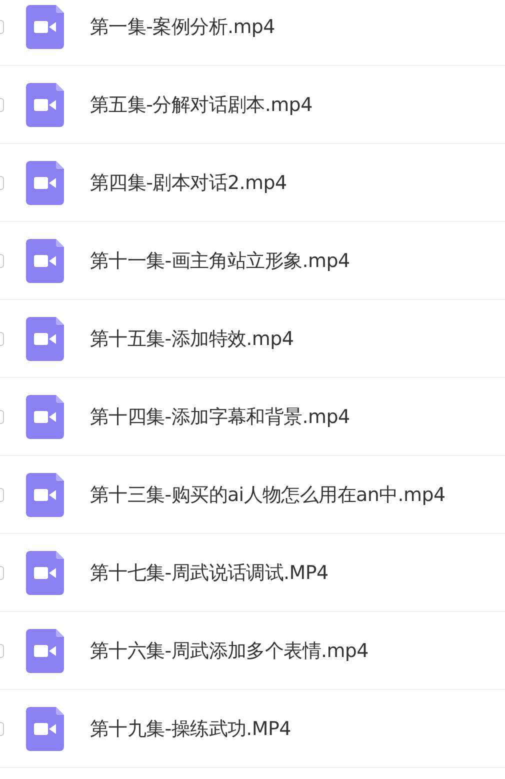 Image resolution: width=505 pixels, height=779 pixels. What do you see at coordinates (220, 417) in the screenshot?
I see `file-name: 第十四集-添加字幕和背景.mp4` at bounding box center [220, 417].